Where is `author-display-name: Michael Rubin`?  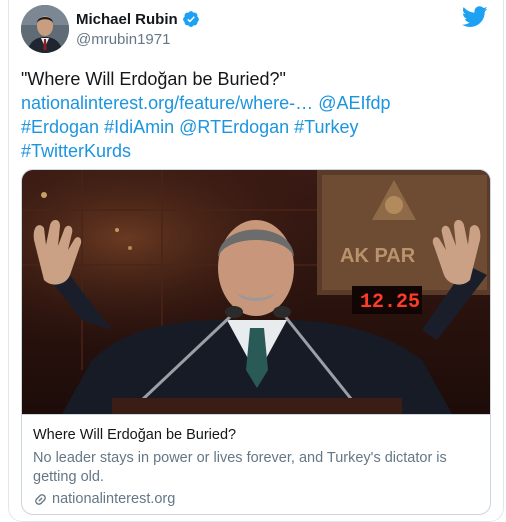 author-display-name: Michael Rubin is located at coordinates (127, 19).